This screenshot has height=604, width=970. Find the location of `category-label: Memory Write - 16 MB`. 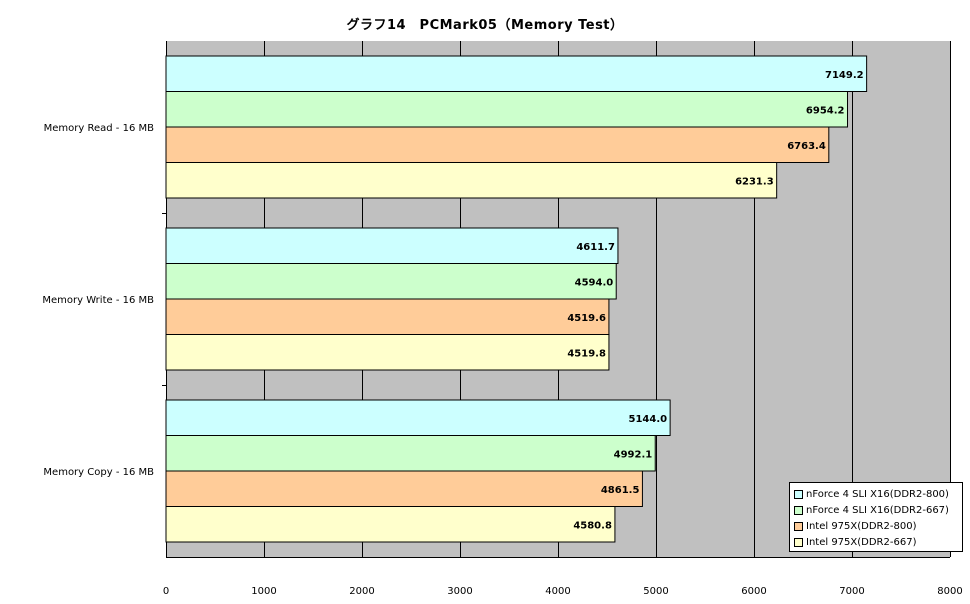

category-label: Memory Write - 16 MB is located at coordinates (98, 300).